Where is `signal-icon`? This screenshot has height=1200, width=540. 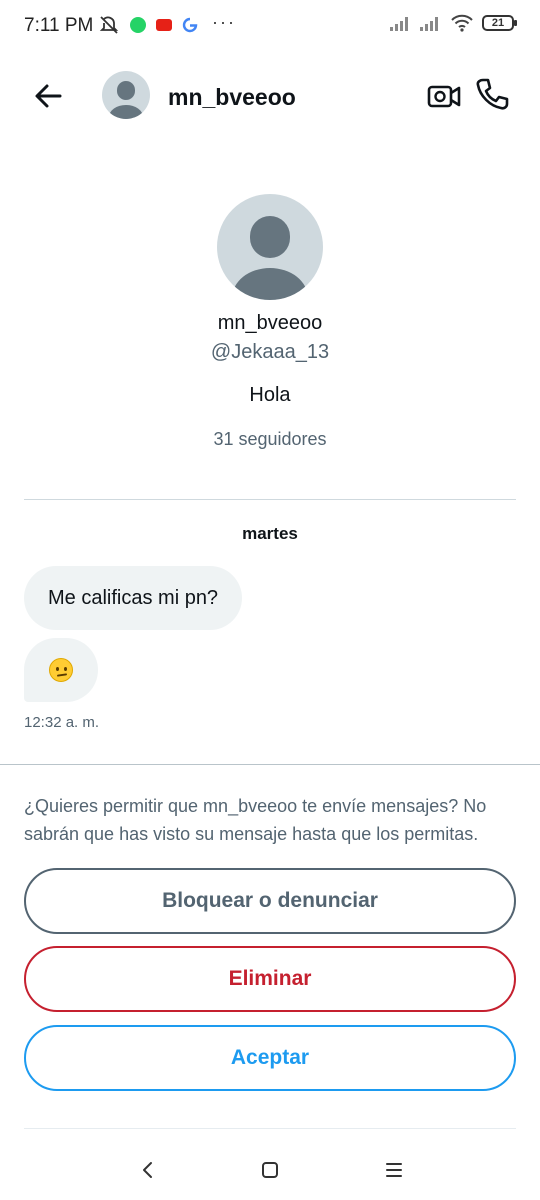
signal-icon is located at coordinates (399, 24).